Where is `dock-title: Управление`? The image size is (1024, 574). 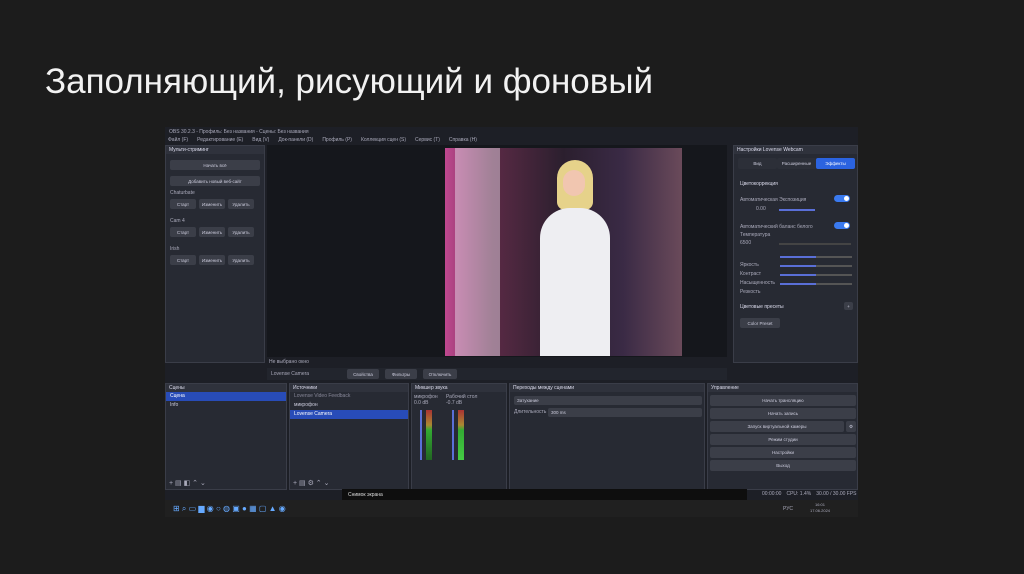 dock-title: Управление is located at coordinates (782, 388).